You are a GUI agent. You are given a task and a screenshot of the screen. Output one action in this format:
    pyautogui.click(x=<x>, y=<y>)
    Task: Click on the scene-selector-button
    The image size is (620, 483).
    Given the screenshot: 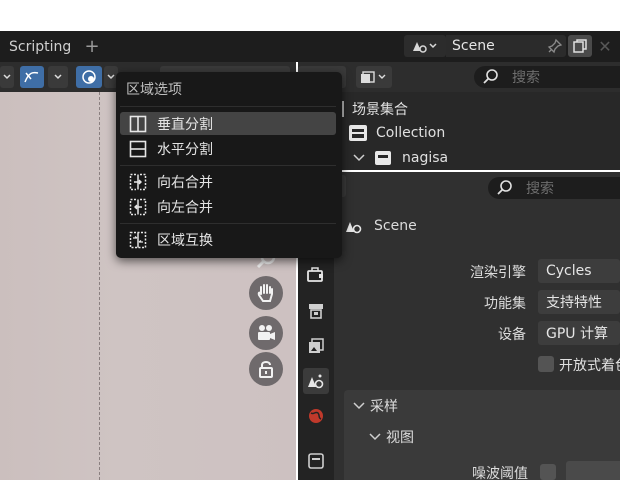 What is the action you would take?
    pyautogui.click(x=425, y=46)
    